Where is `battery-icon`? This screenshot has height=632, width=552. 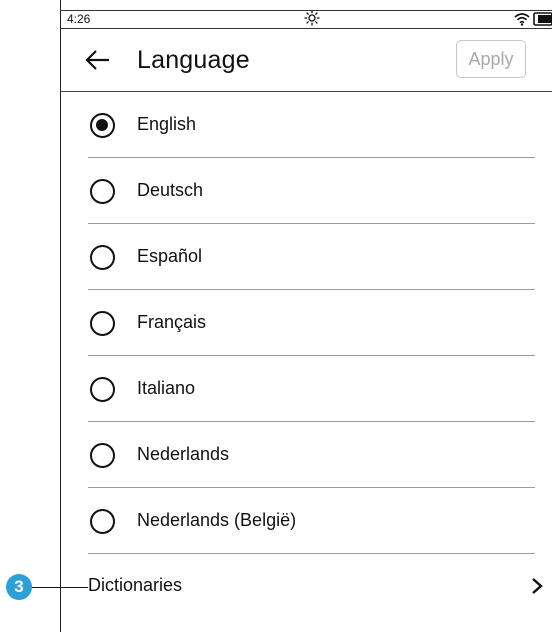 battery-icon is located at coordinates (542, 19).